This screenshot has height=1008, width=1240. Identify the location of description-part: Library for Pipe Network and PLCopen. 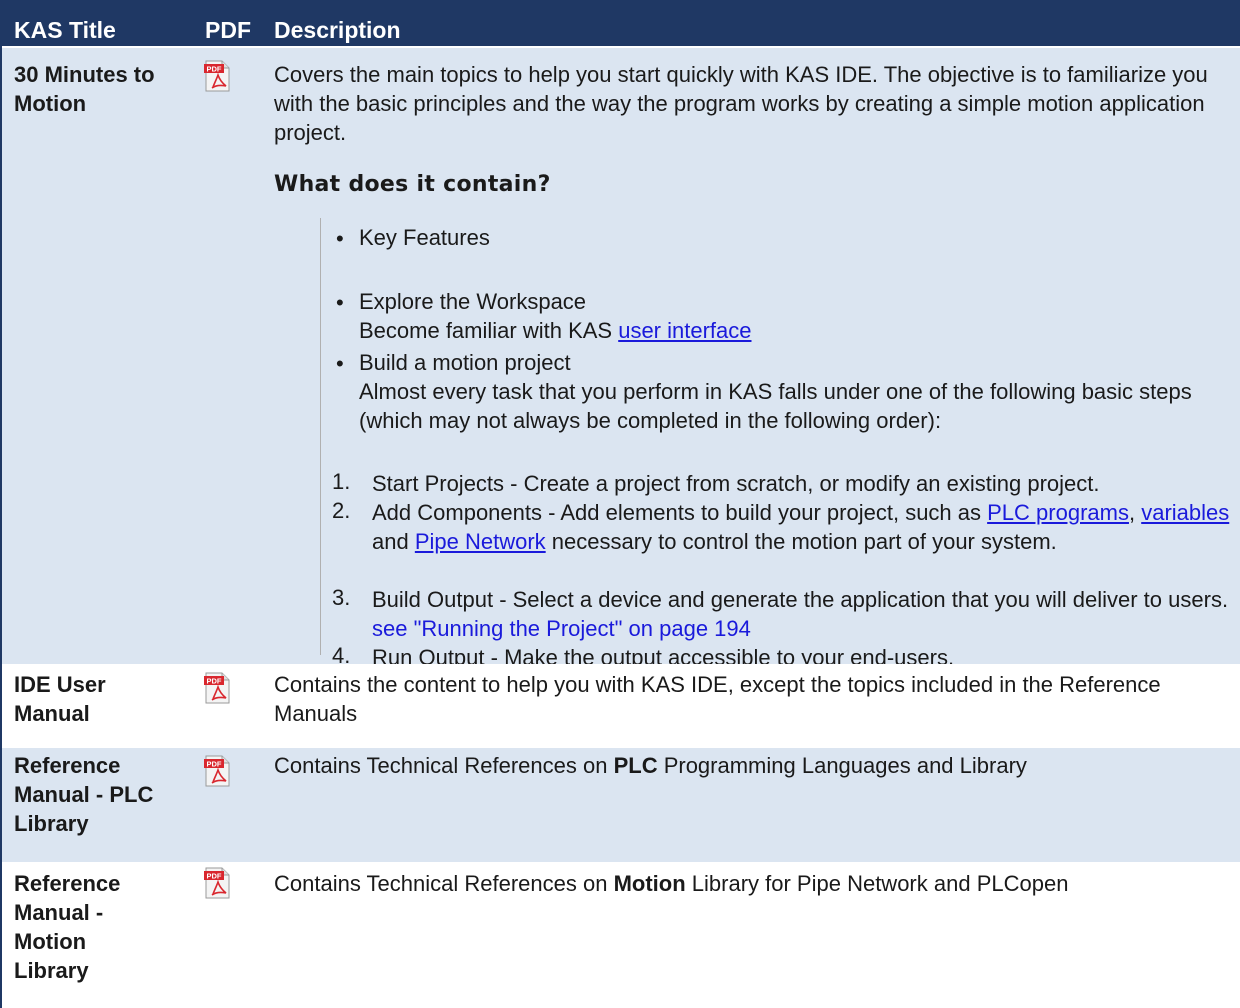
(877, 883).